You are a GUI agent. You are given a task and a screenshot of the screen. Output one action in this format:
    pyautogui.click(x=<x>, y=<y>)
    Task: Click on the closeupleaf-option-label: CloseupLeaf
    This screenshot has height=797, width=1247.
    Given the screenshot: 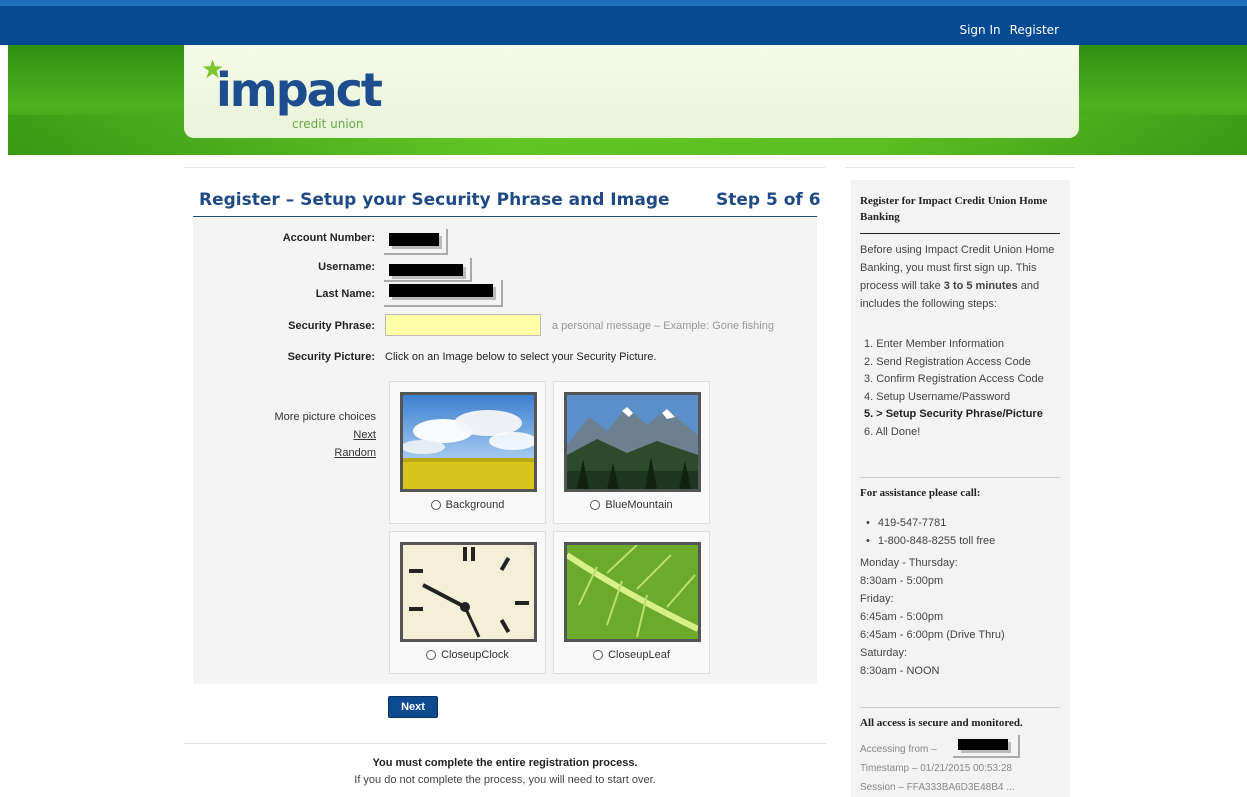 What is the action you would take?
    pyautogui.click(x=631, y=655)
    